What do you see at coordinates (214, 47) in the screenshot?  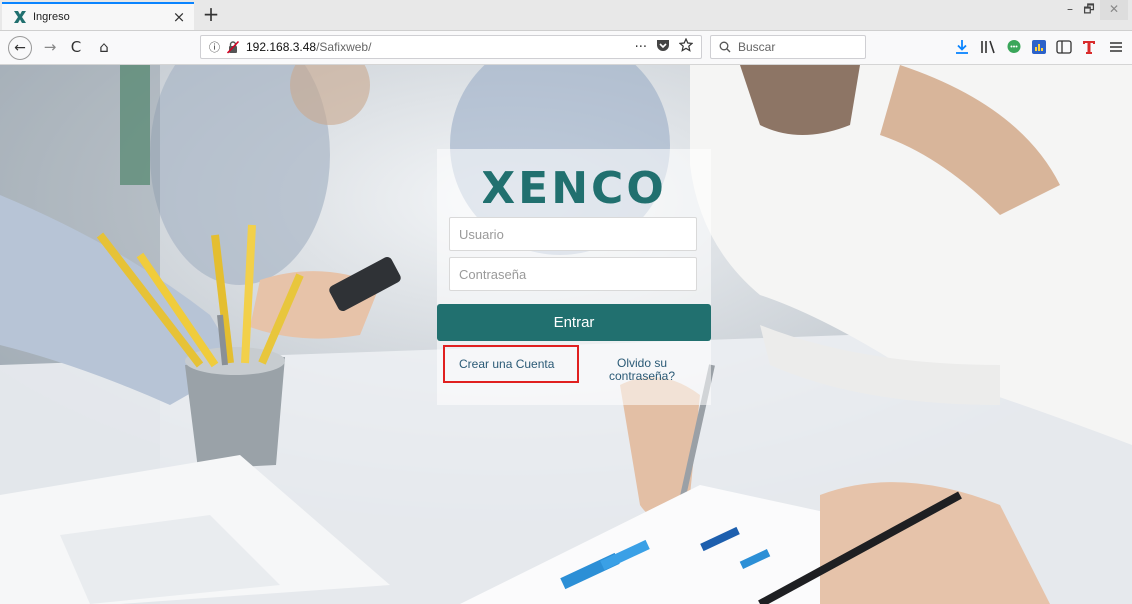 I see `site-info-icon: ⓘ` at bounding box center [214, 47].